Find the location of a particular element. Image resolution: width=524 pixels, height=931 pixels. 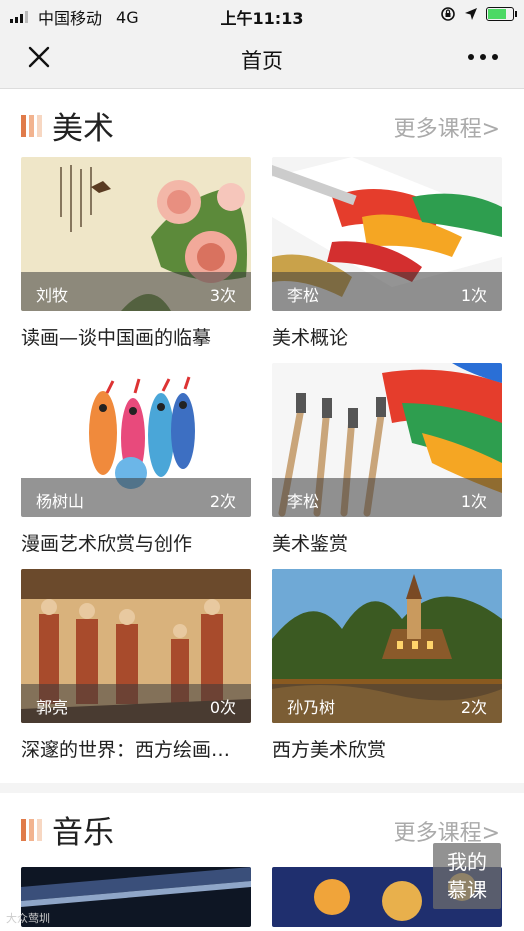

course-meta: 杨树山 2次 is located at coordinates (136, 497).